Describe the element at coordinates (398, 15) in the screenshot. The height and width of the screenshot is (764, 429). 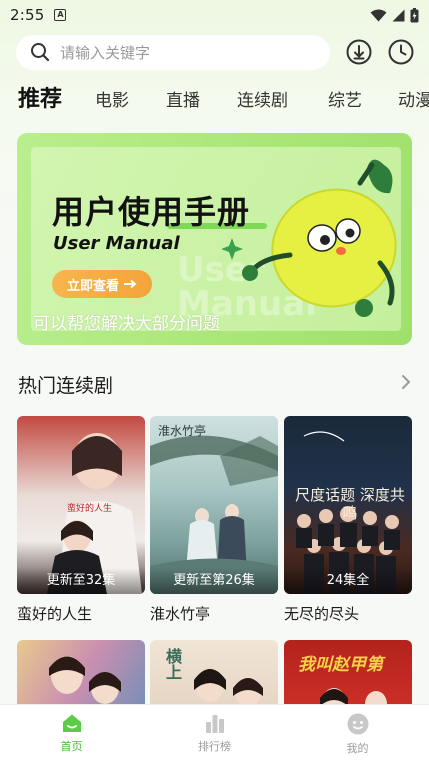
I see `signal-icon` at that location.